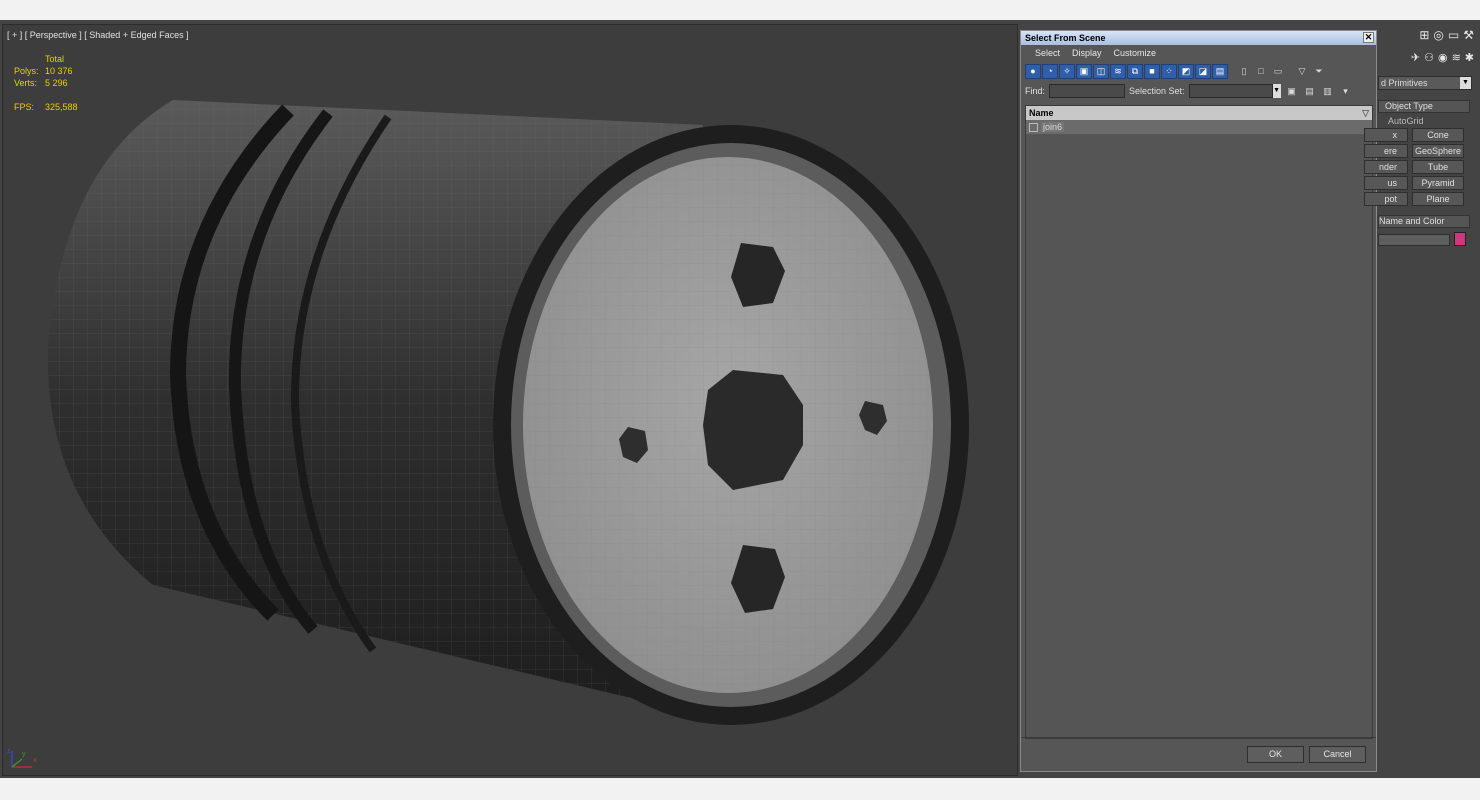 The width and height of the screenshot is (1480, 800). Describe the element at coordinates (9, 751) in the screenshot. I see `axis-z-label: z` at that location.